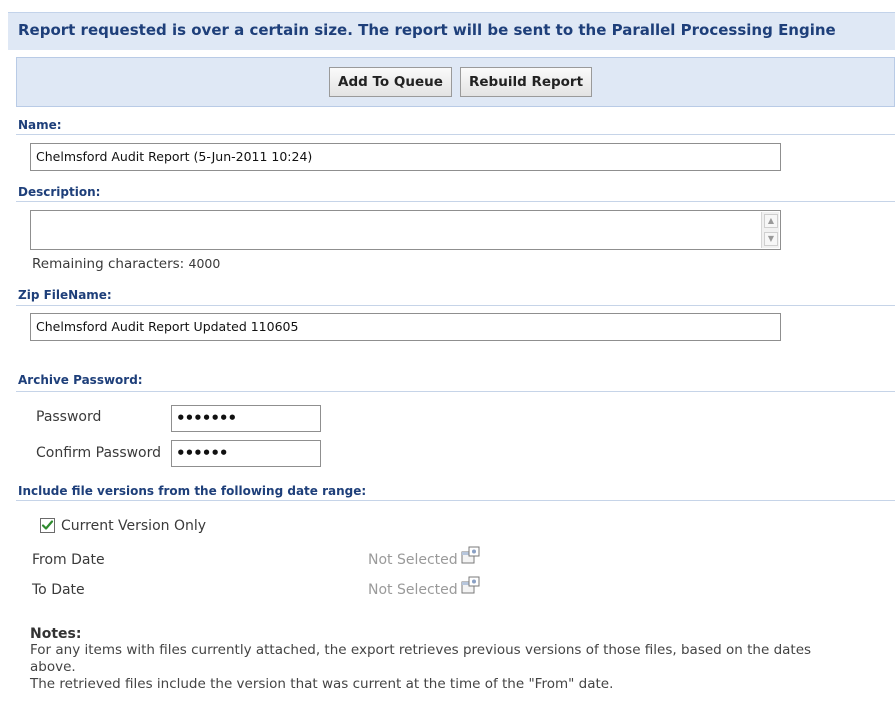 The image size is (895, 710). I want to click on scroll-down-arrow-icon: ▼, so click(771, 239).